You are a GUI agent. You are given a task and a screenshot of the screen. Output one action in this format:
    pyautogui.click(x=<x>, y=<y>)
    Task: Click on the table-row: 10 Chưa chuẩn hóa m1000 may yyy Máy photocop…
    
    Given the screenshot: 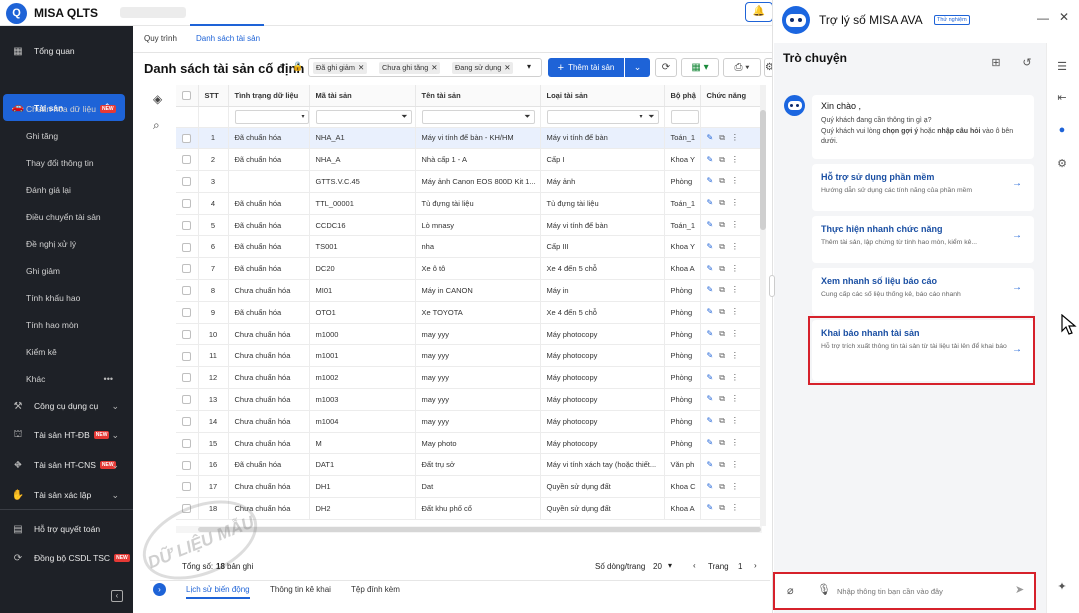 What is the action you would take?
    pyautogui.click(x=469, y=334)
    